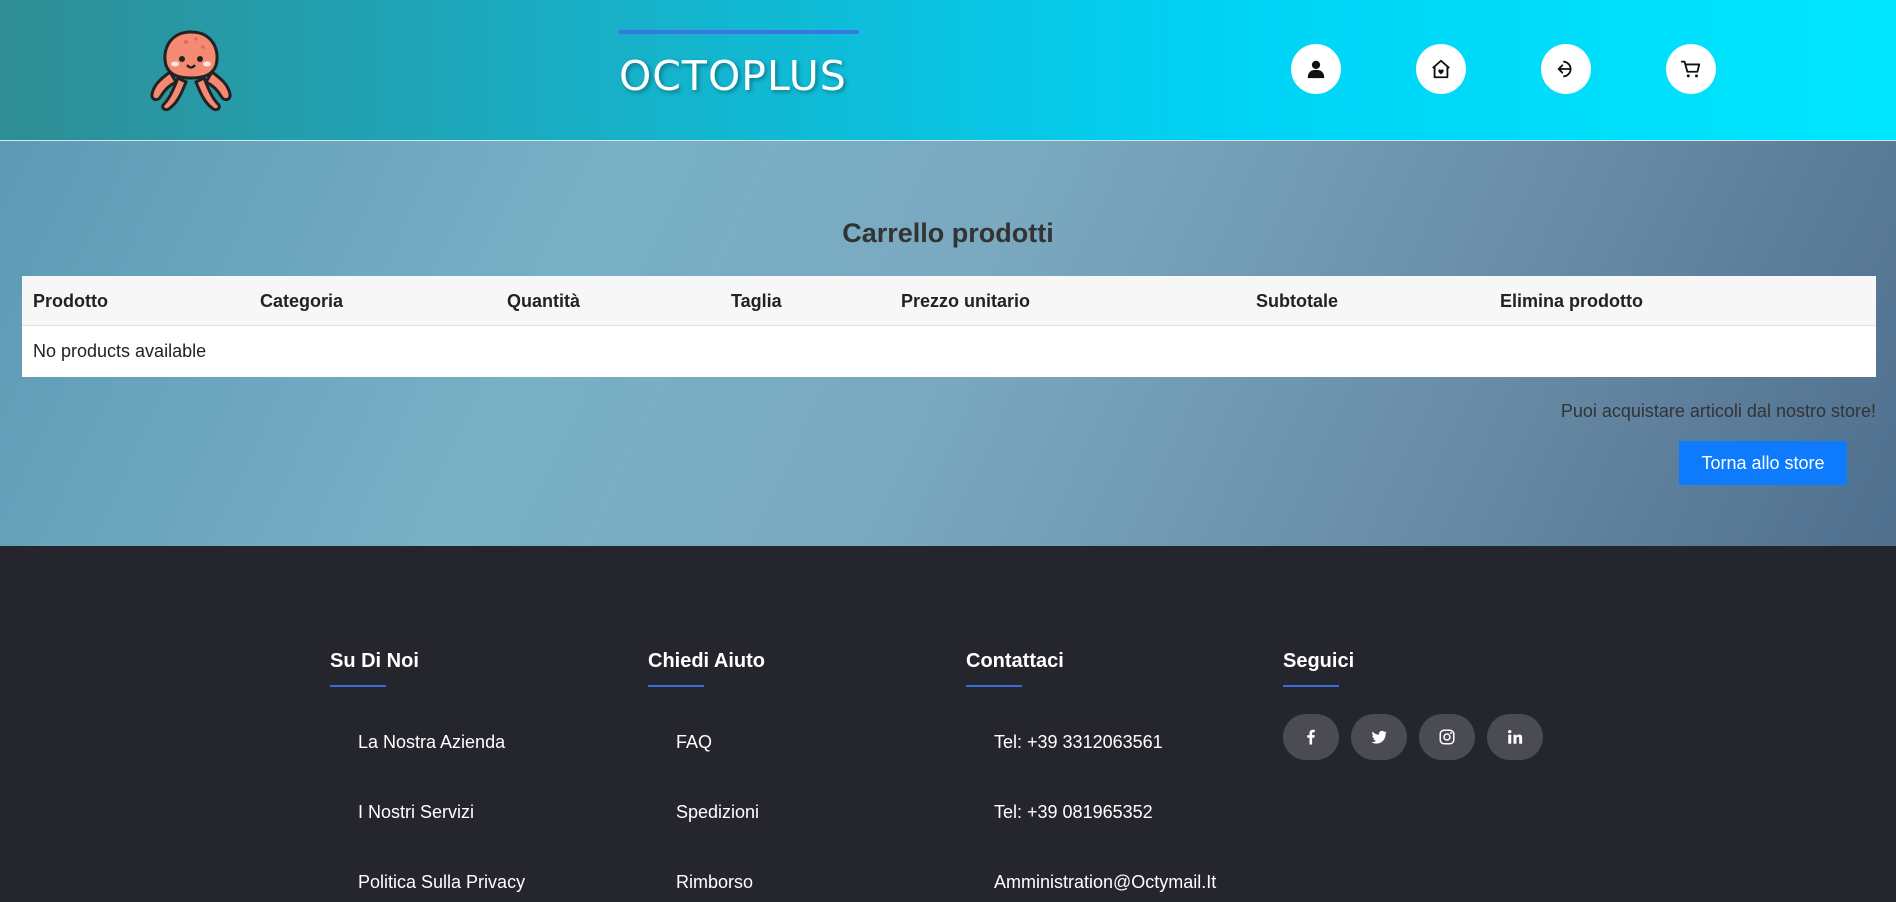 Image resolution: width=1896 pixels, height=902 pixels. I want to click on brand: OCTOPLUS, so click(739, 65).